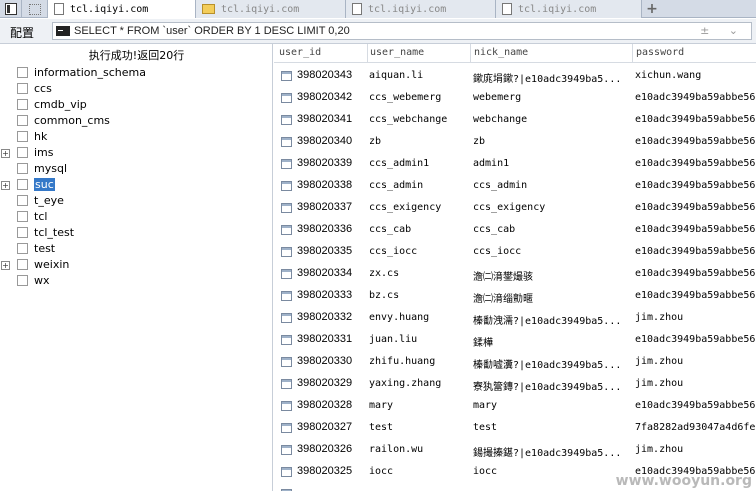 Image resolution: width=756 pixels, height=491 pixels. Describe the element at coordinates (515, 143) in the screenshot. I see `table-row: 398020340 zb zb e10adc3949ba59abbe56` at that location.